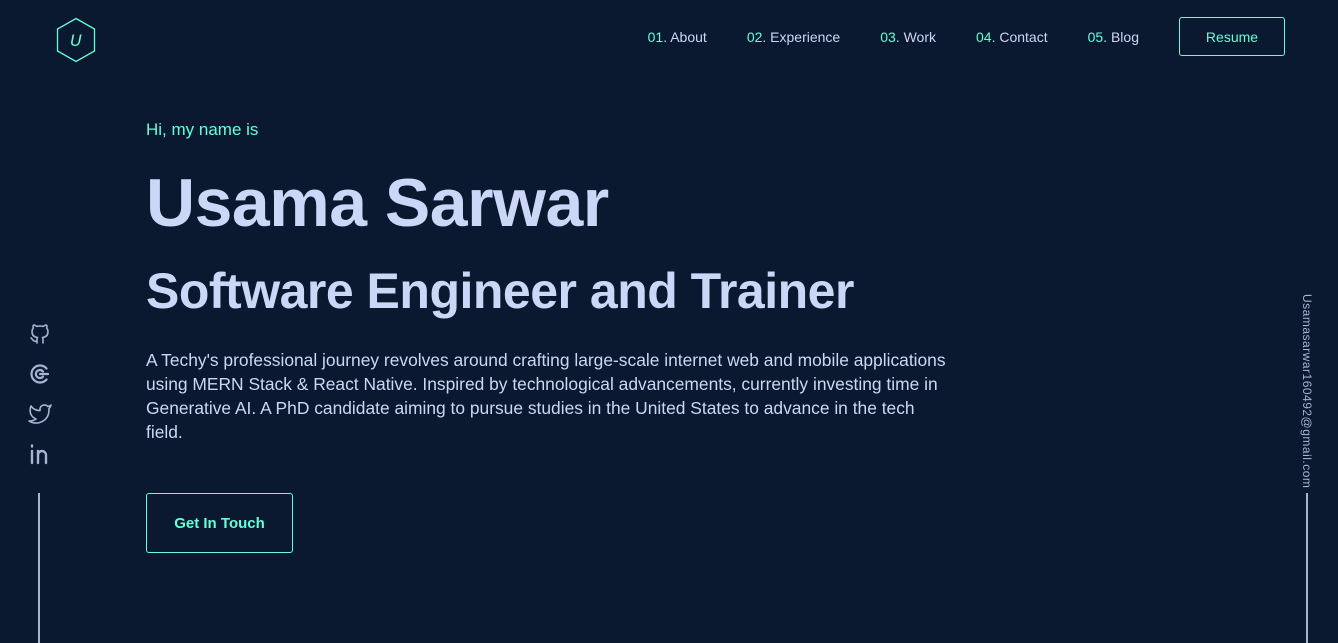 The height and width of the screenshot is (643, 1338). I want to click on nav-label: Contact, so click(1023, 36).